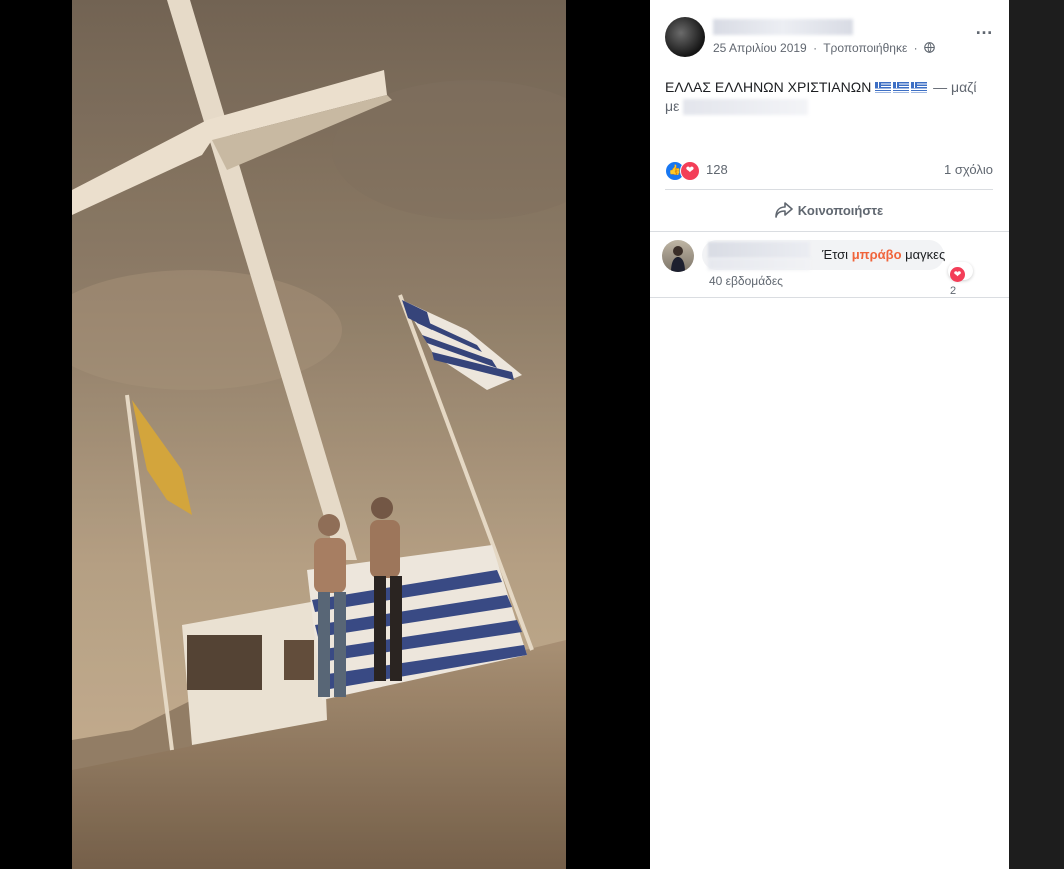 Image resolution: width=1064 pixels, height=869 pixels. I want to click on comment-bubble: Έτσι μπράβο μαγκες ❤2, so click(837, 268).